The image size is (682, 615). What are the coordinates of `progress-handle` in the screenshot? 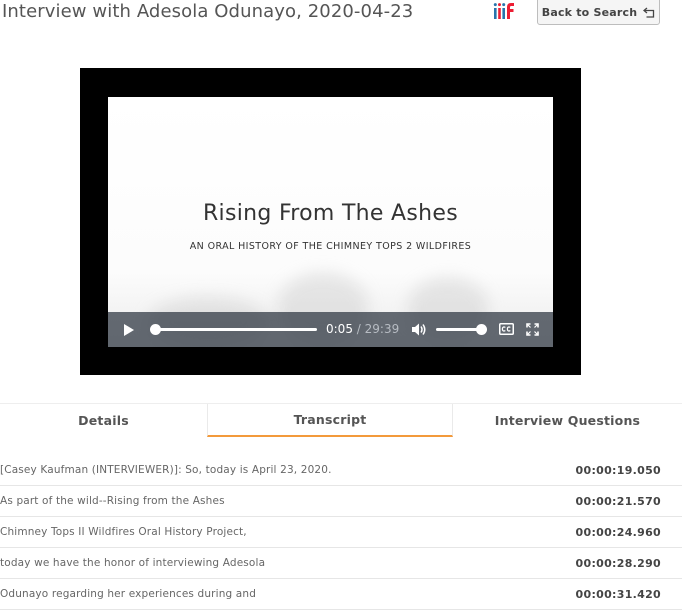 It's located at (155, 329).